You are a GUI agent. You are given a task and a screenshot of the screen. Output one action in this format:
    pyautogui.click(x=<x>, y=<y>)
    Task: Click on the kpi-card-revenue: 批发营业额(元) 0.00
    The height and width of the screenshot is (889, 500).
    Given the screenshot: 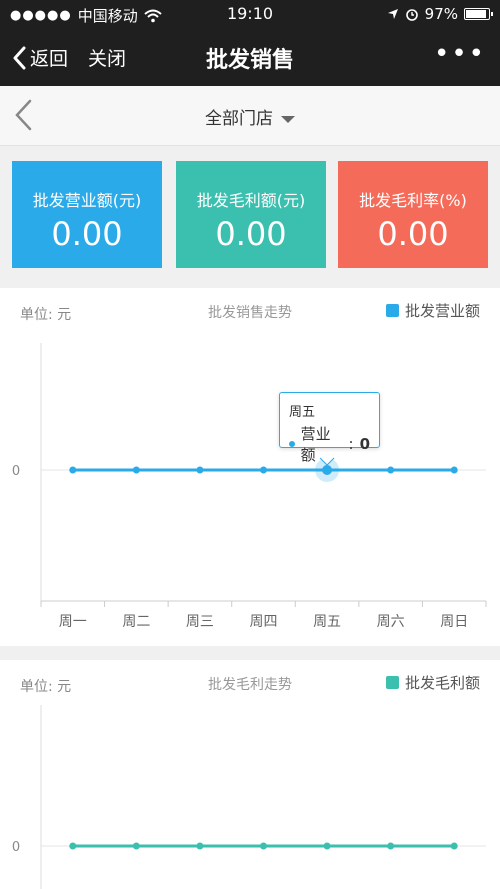 What is the action you would take?
    pyautogui.click(x=87, y=214)
    